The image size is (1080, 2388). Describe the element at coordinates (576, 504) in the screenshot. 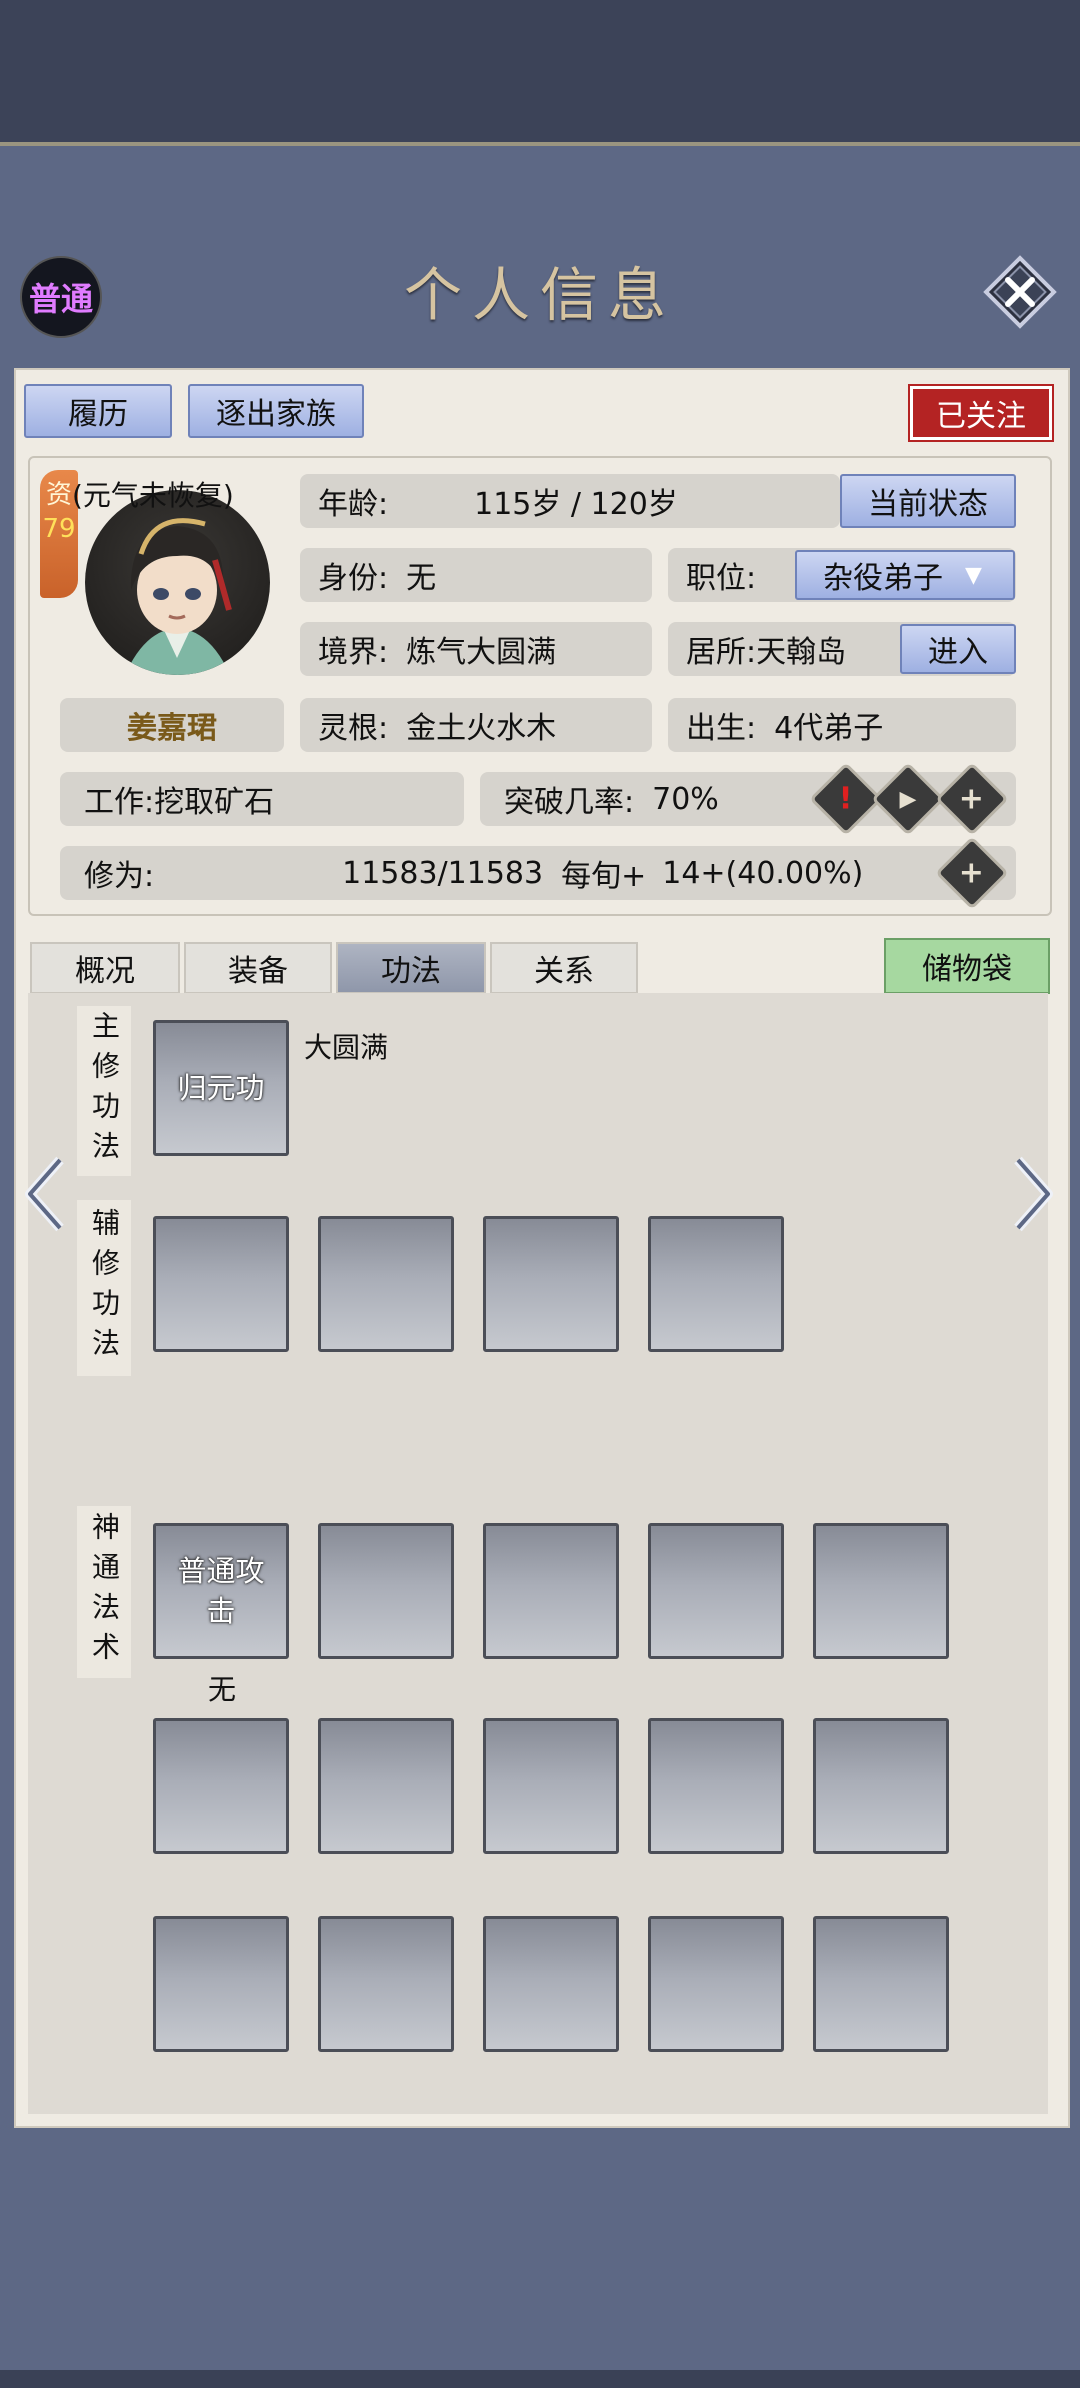

I see `age-value: 115岁 / 120岁` at that location.